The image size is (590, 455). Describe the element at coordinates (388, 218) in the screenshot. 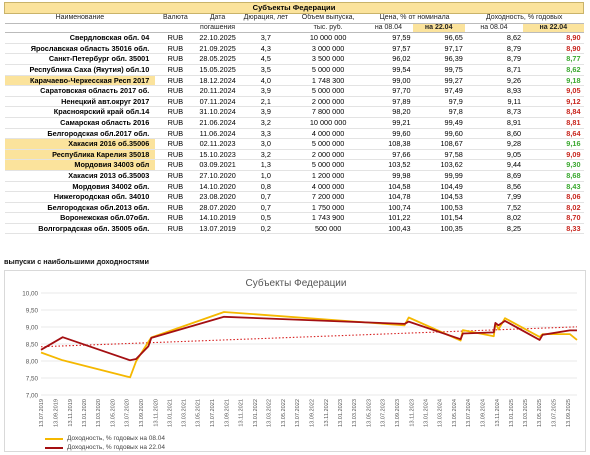

I see `cell-price-prev: 101,22` at that location.